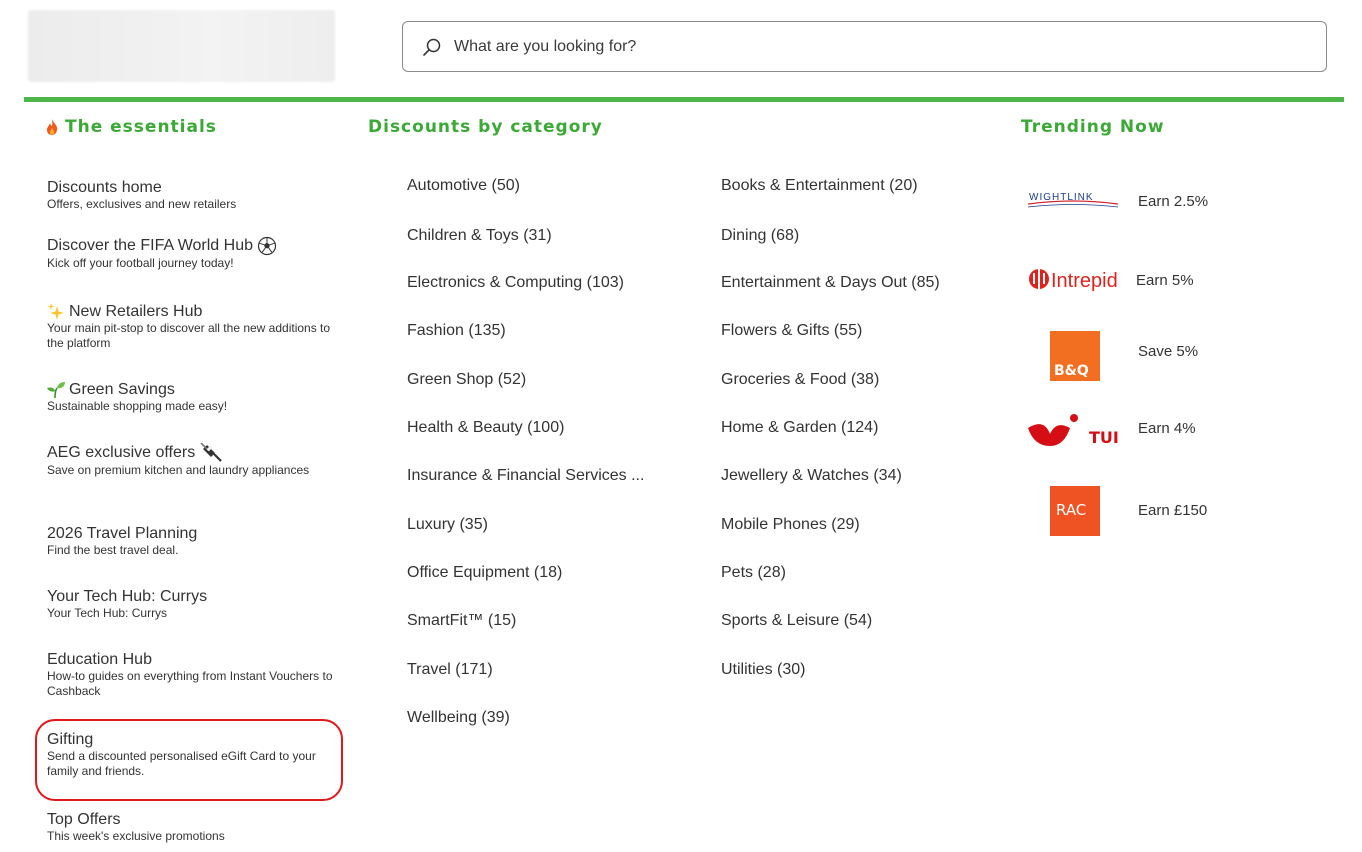 The image size is (1362, 852). I want to click on site-logo, so click(181, 46).